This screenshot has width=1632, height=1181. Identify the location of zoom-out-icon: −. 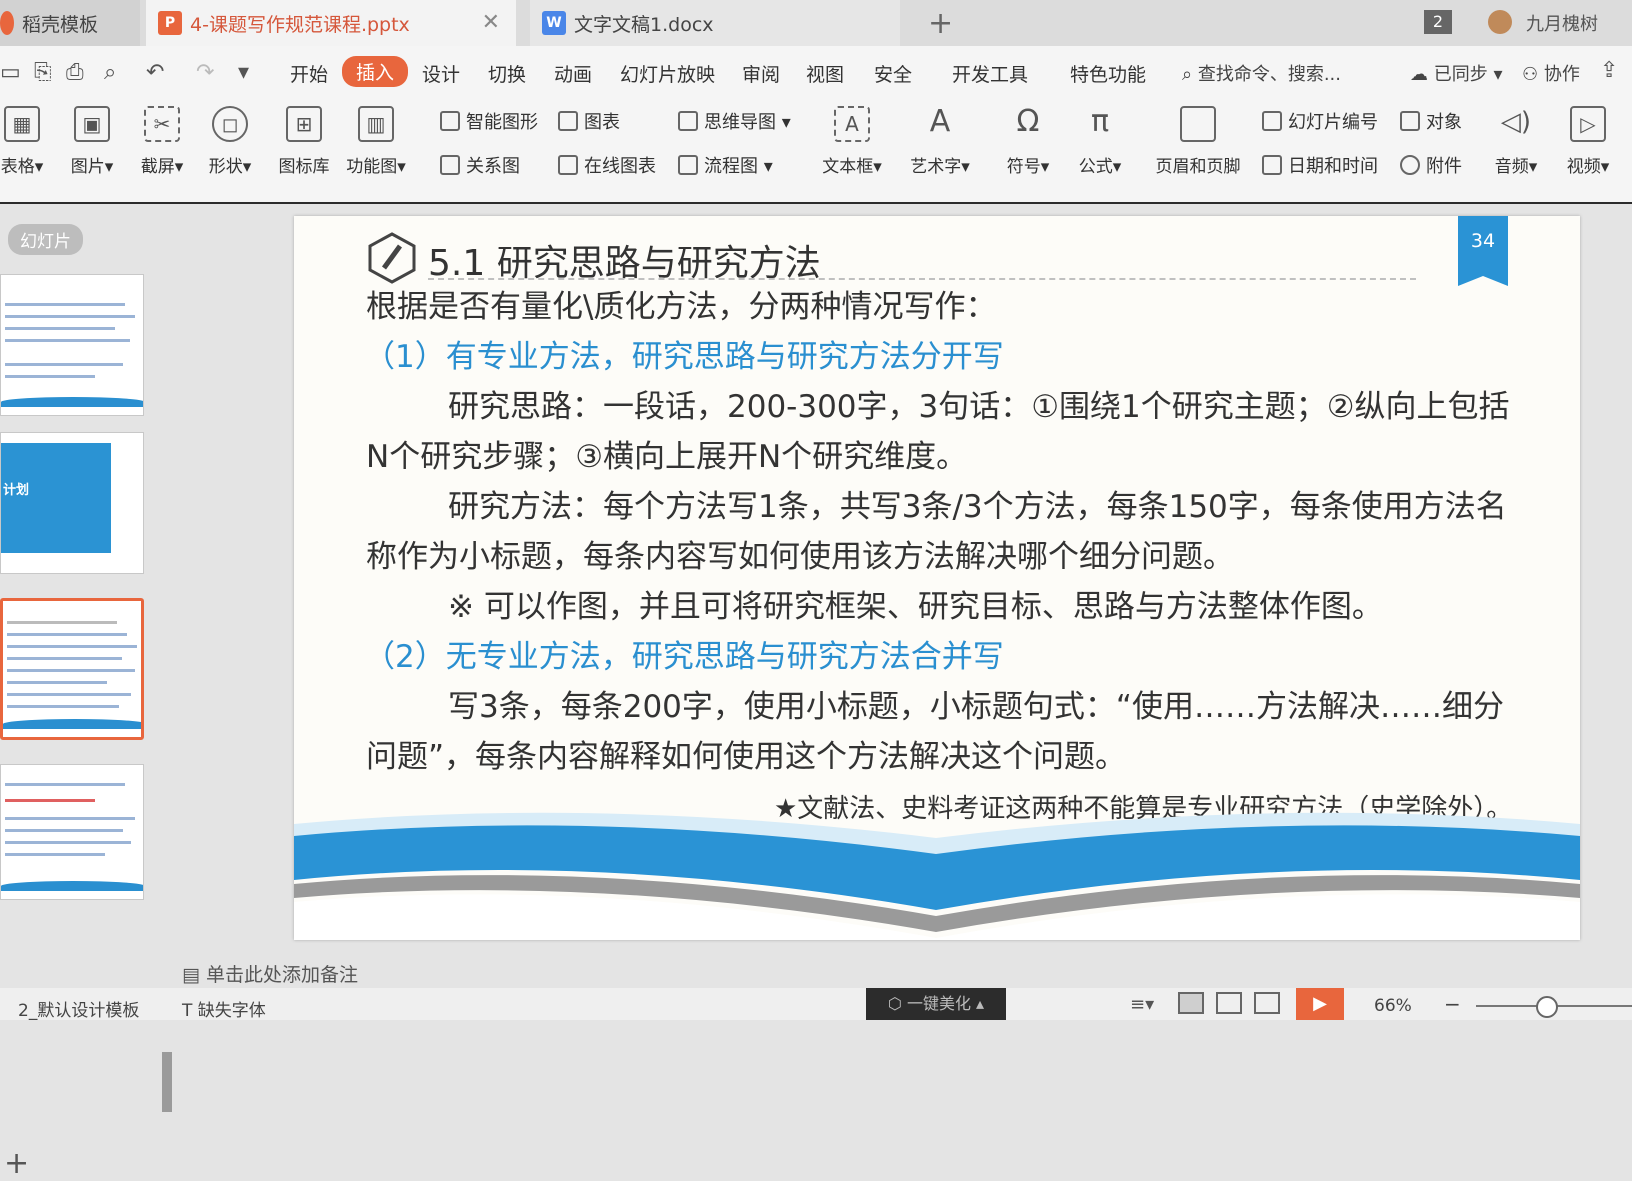
(1452, 1004).